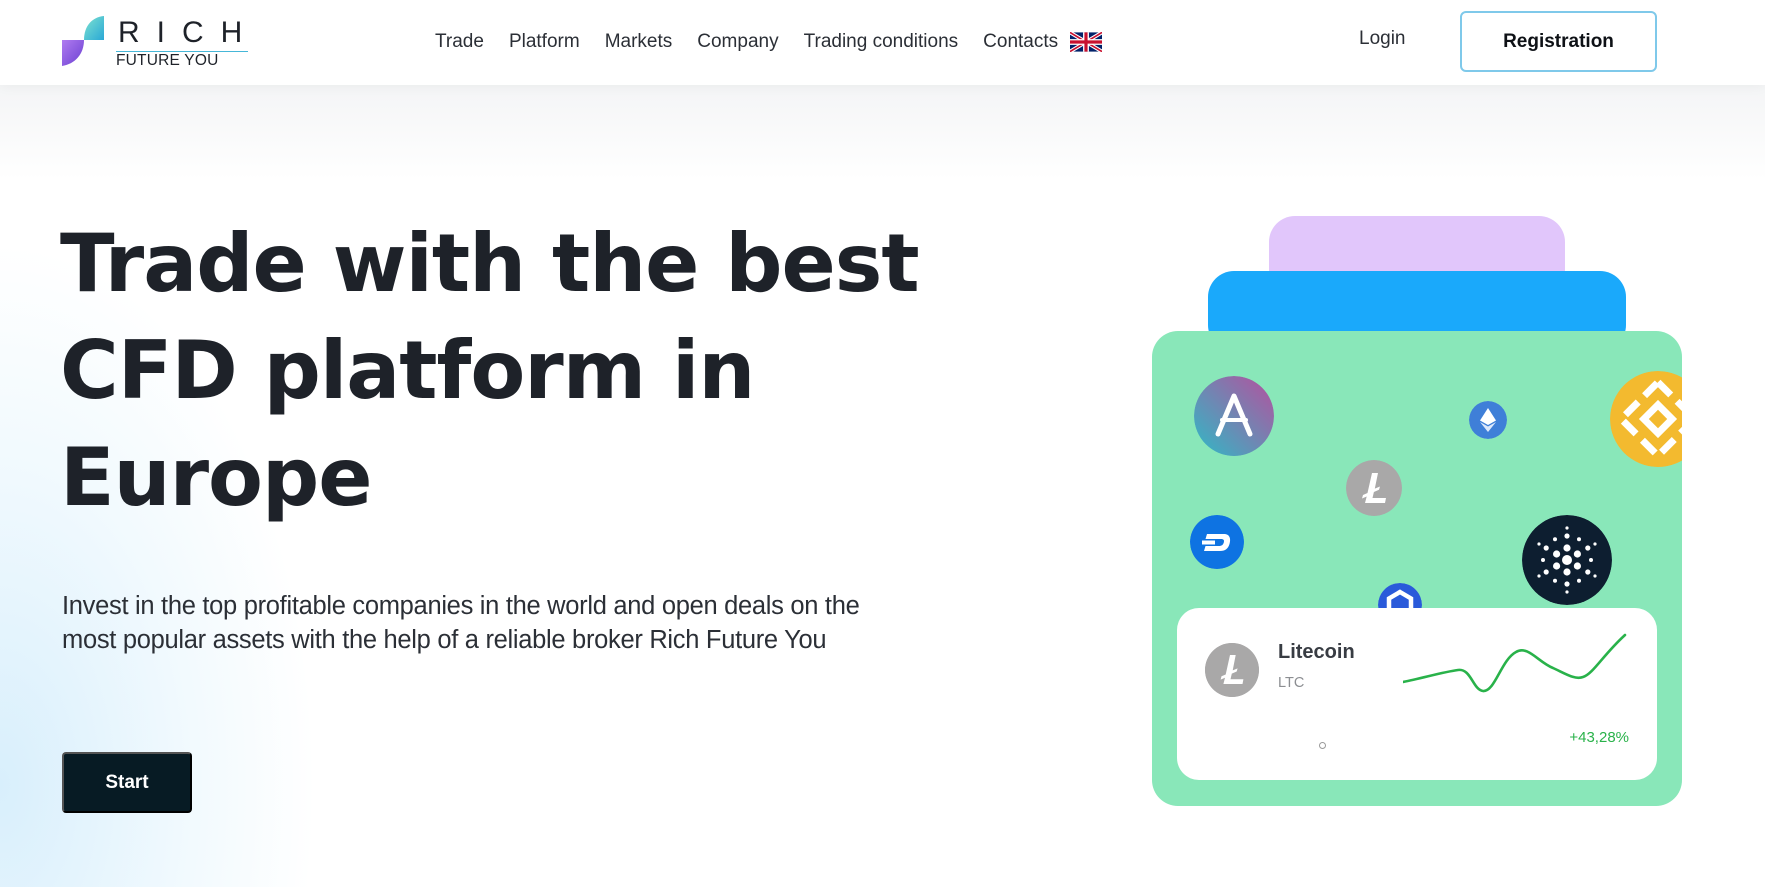 The height and width of the screenshot is (887, 1765). I want to click on nav-markets: Markets, so click(639, 42).